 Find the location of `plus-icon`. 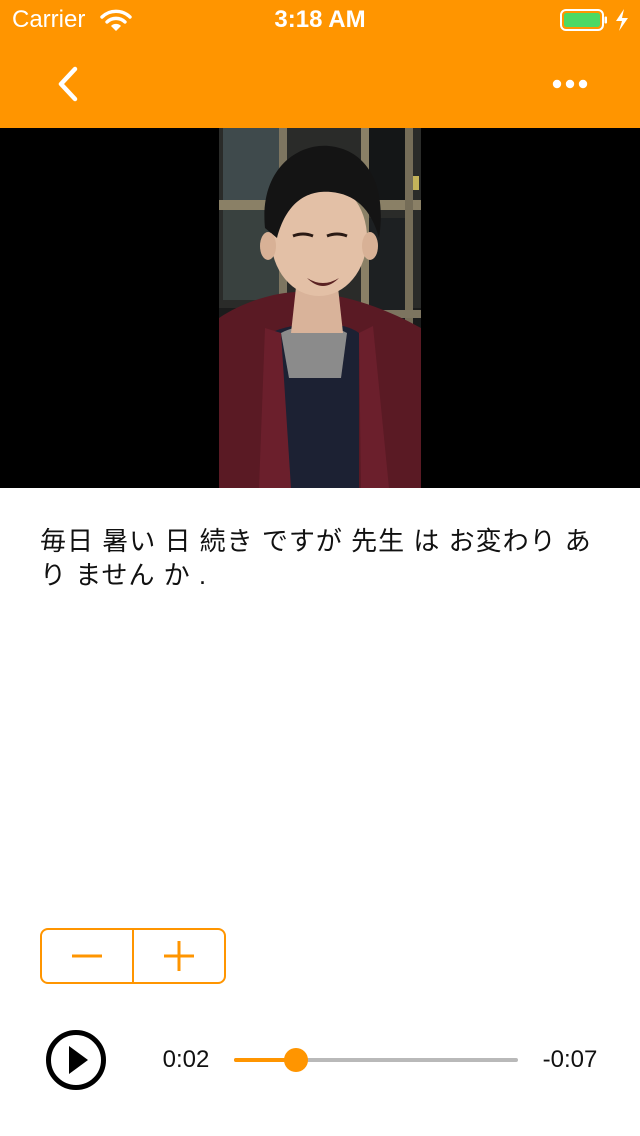

plus-icon is located at coordinates (179, 956).